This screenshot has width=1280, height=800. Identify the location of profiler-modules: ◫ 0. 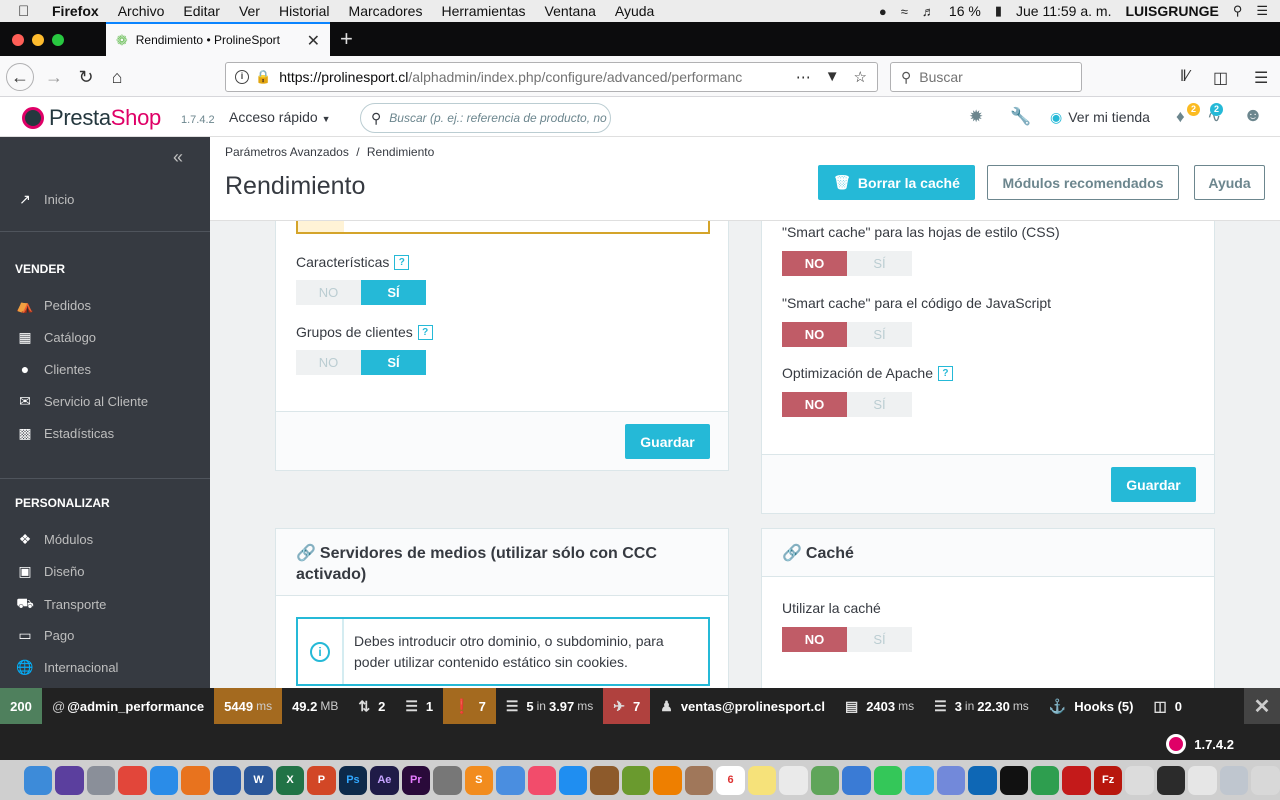
(1167, 706).